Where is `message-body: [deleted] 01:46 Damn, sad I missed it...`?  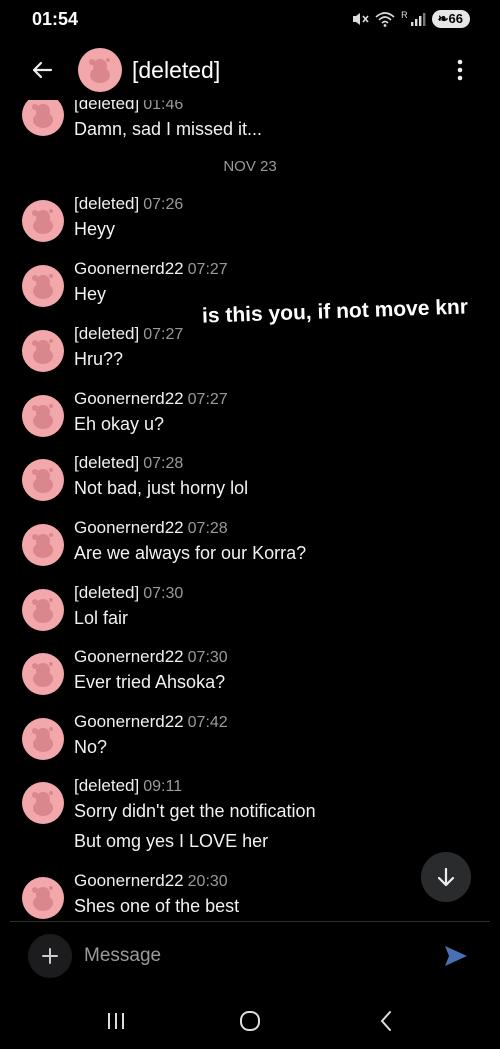
message-body: [deleted] 01:46 Damn, sad I missed it... is located at coordinates (168, 120).